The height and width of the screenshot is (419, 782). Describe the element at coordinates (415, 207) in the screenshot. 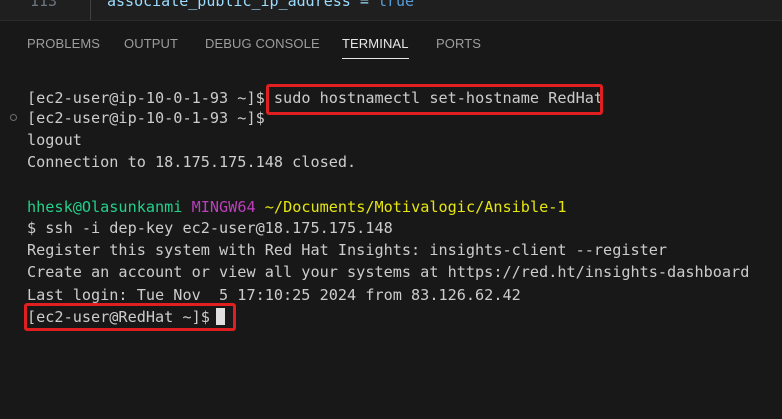

I see `working-path: ~/Documents/Motivalogic/Ansible-1` at that location.